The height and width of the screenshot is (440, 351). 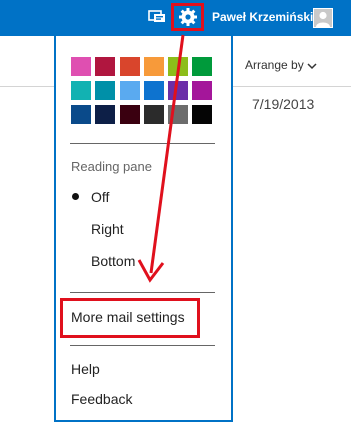 What do you see at coordinates (101, 399) in the screenshot?
I see `feedback-link: Feedback` at bounding box center [101, 399].